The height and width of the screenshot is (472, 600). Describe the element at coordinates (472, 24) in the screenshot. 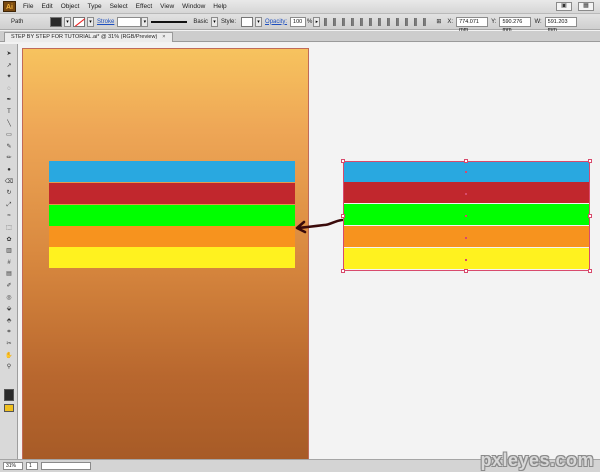

I see `x-position-field: 774.071 mm` at that location.